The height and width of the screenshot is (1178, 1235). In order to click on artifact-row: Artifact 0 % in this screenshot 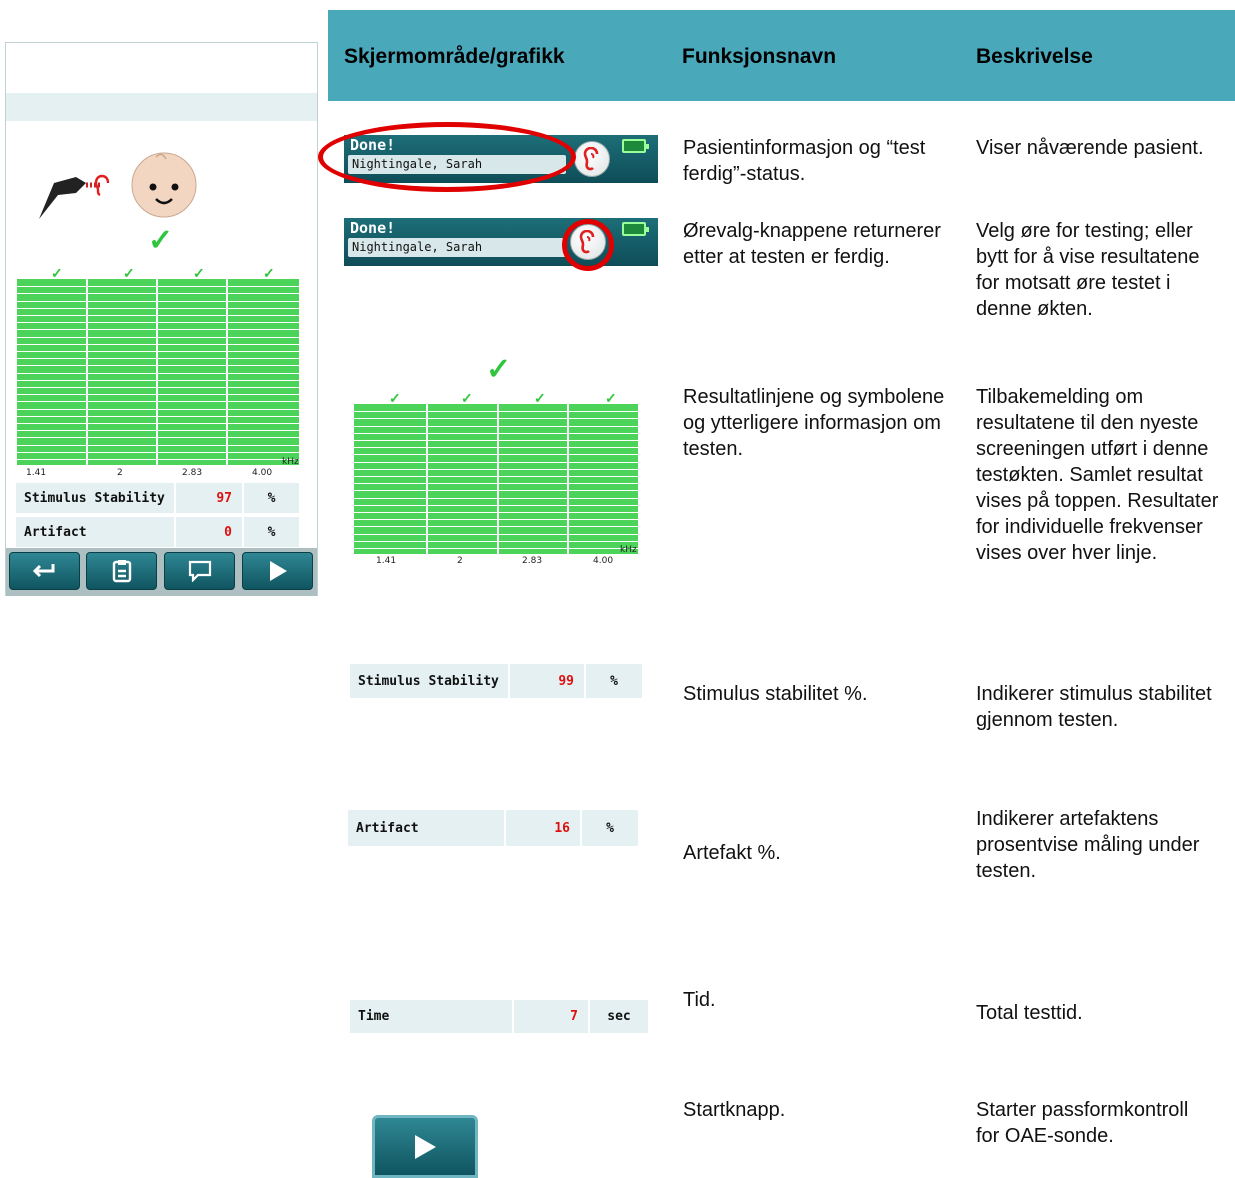, I will do `click(157, 532)`.